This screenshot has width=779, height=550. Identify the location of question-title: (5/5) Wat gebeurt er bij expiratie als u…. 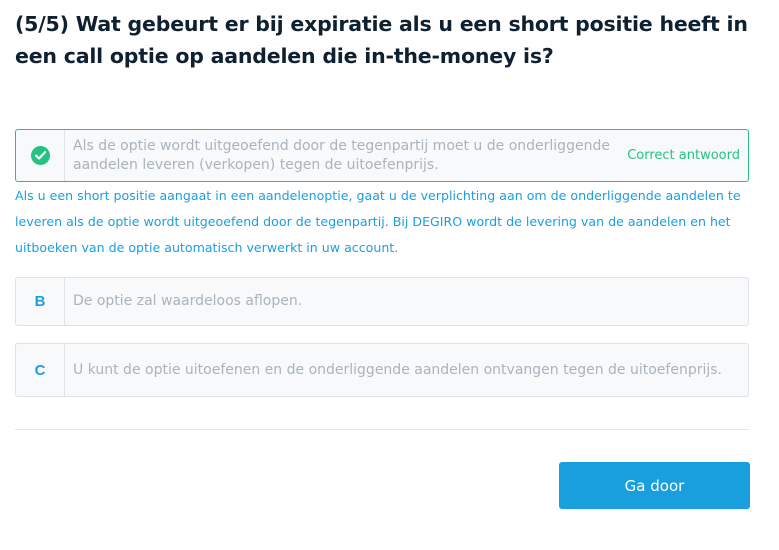
(381, 40).